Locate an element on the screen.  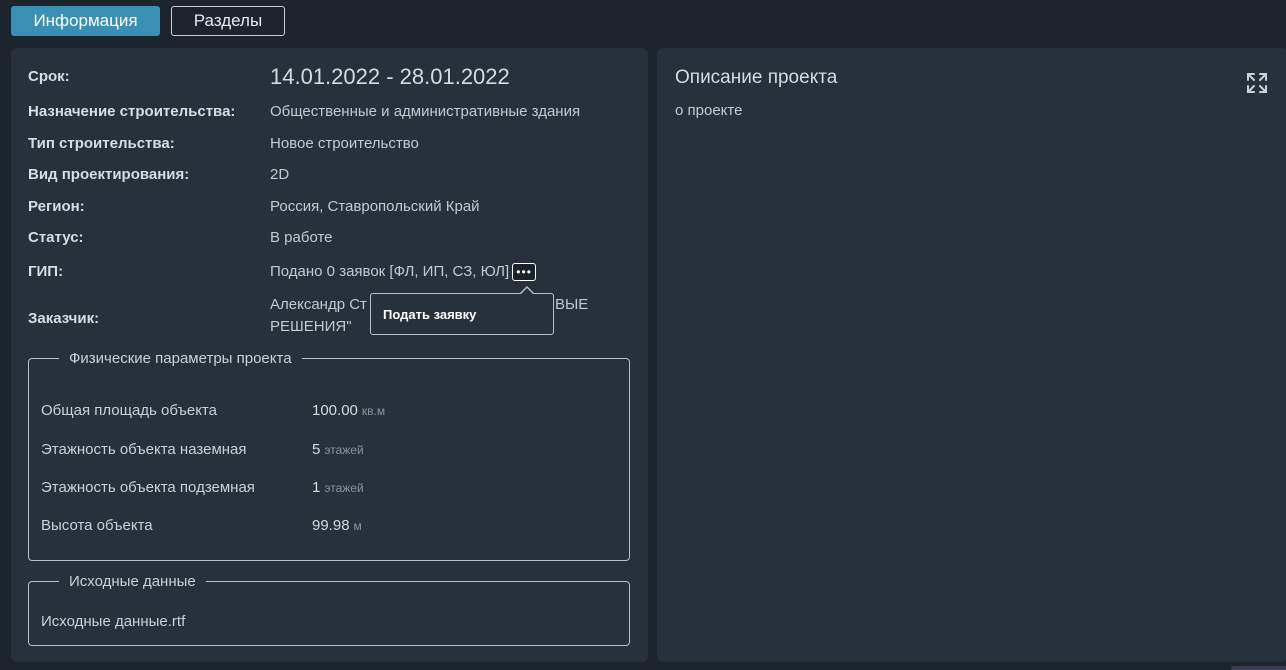
param-label: Высота объекта is located at coordinates (97, 525).